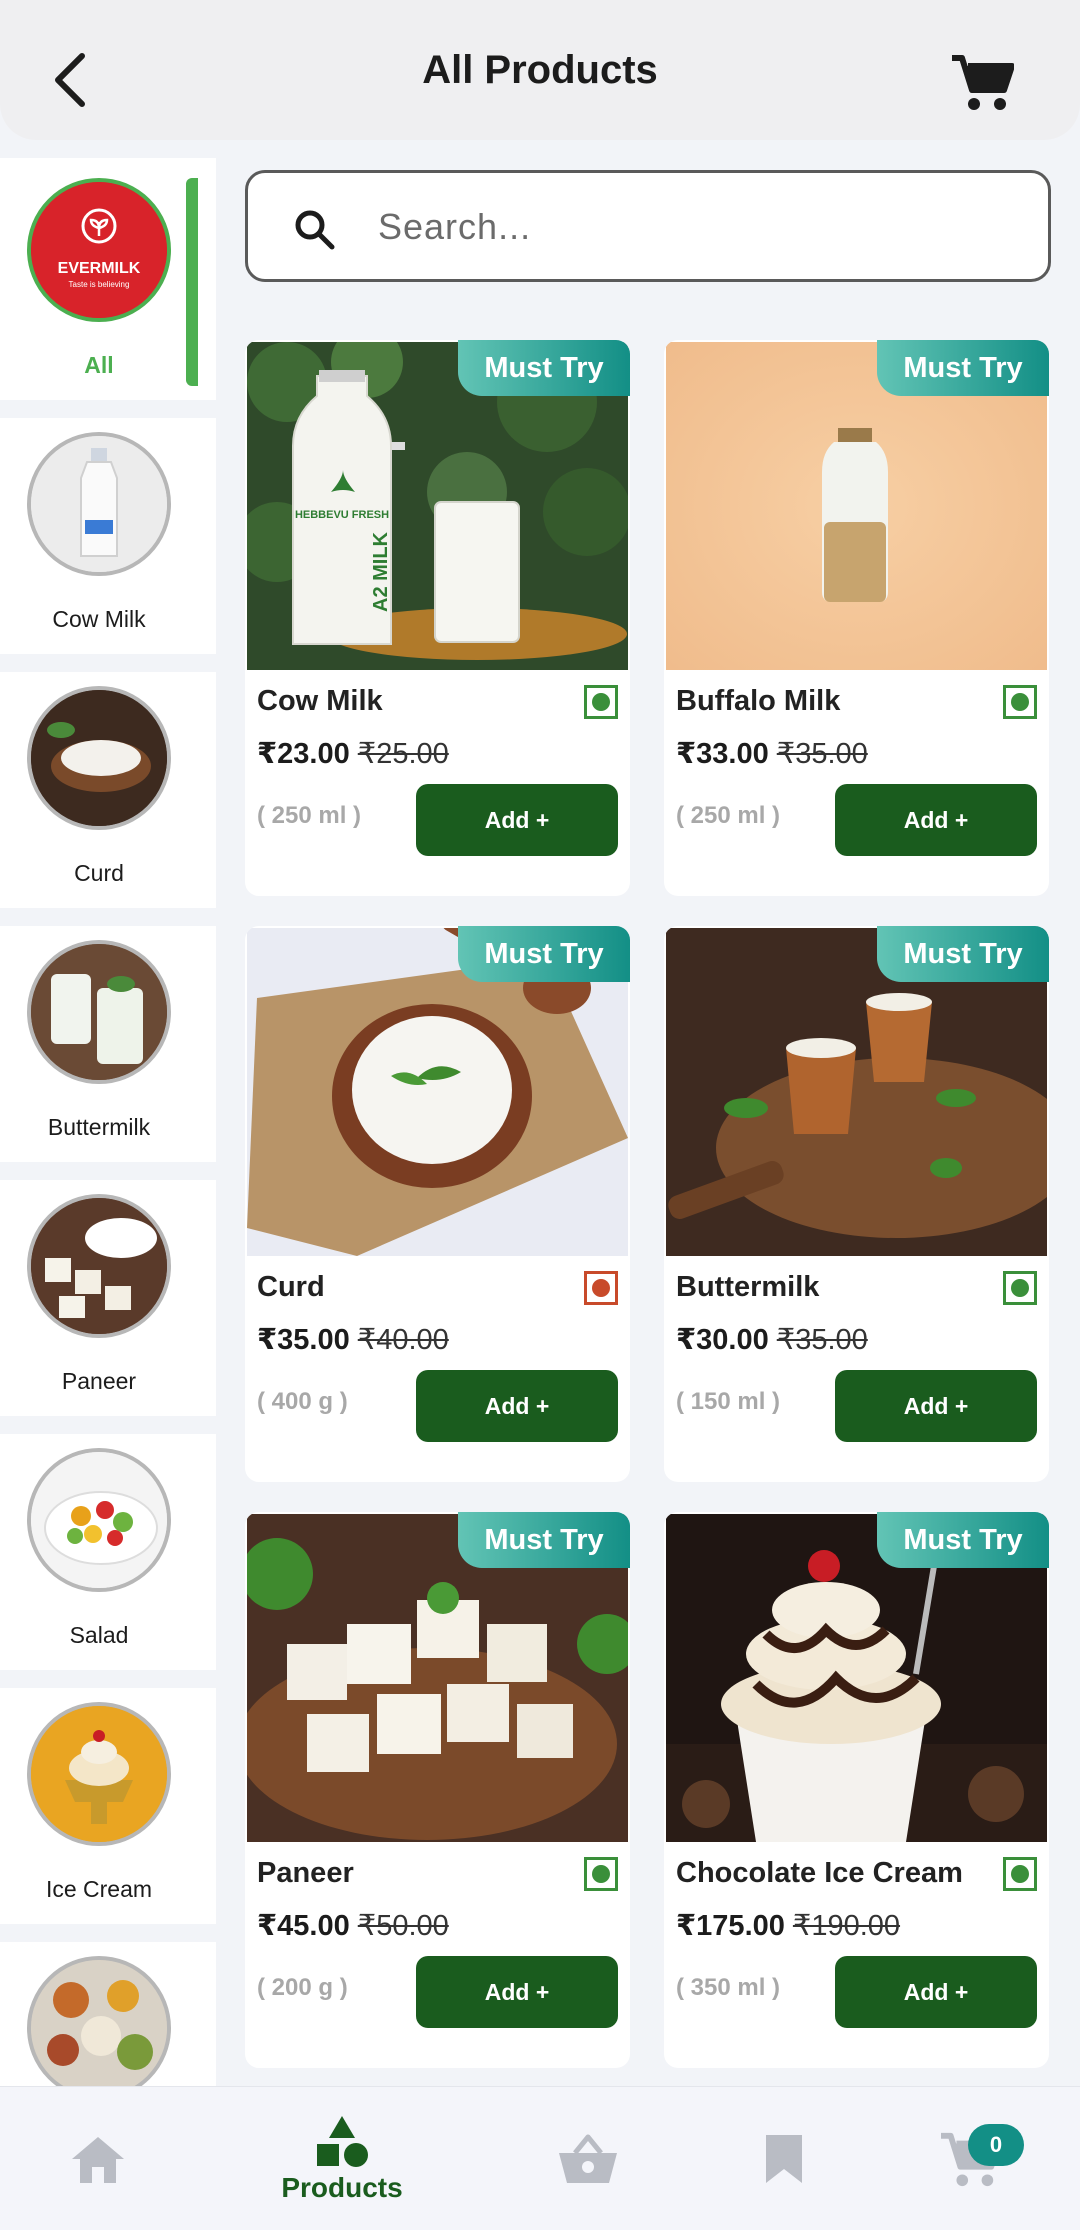 Image resolution: width=1080 pixels, height=2230 pixels. Describe the element at coordinates (788, 1925) in the screenshot. I see `price-row: ₹175.00 ₹190.00` at that location.